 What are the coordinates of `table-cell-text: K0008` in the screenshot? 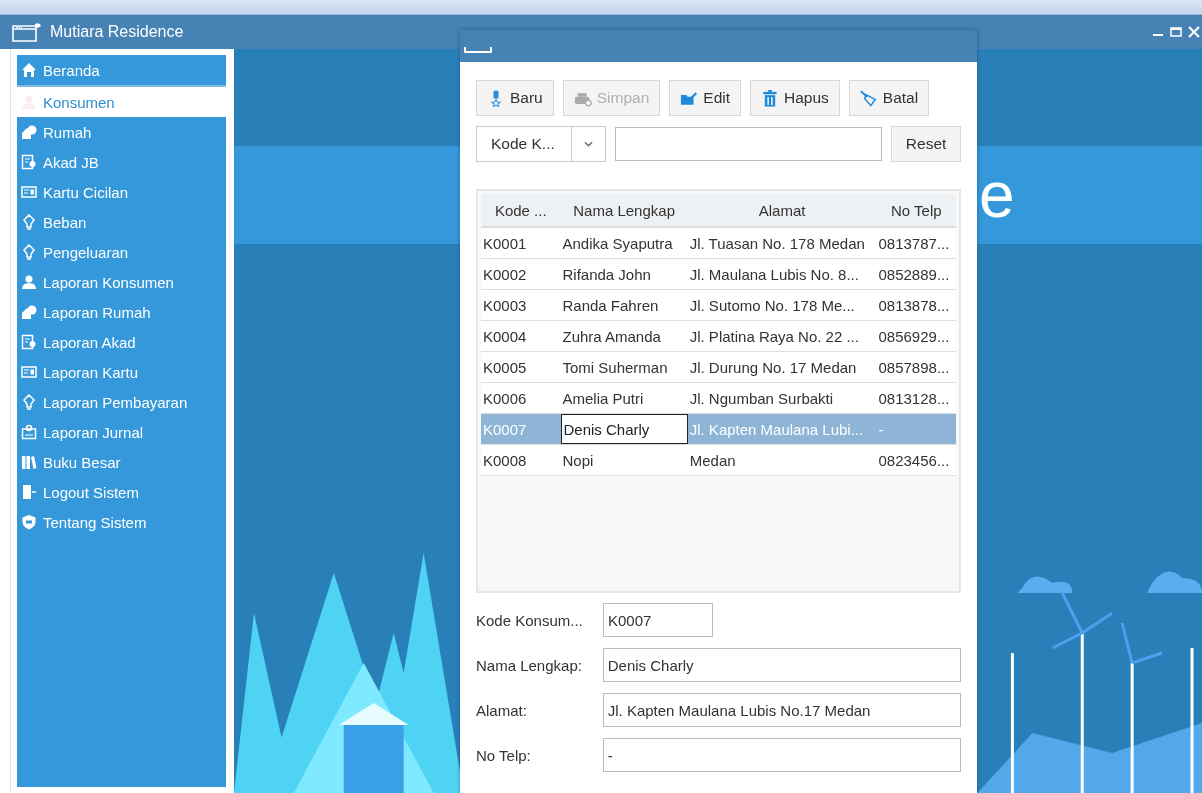 It's located at (505, 460).